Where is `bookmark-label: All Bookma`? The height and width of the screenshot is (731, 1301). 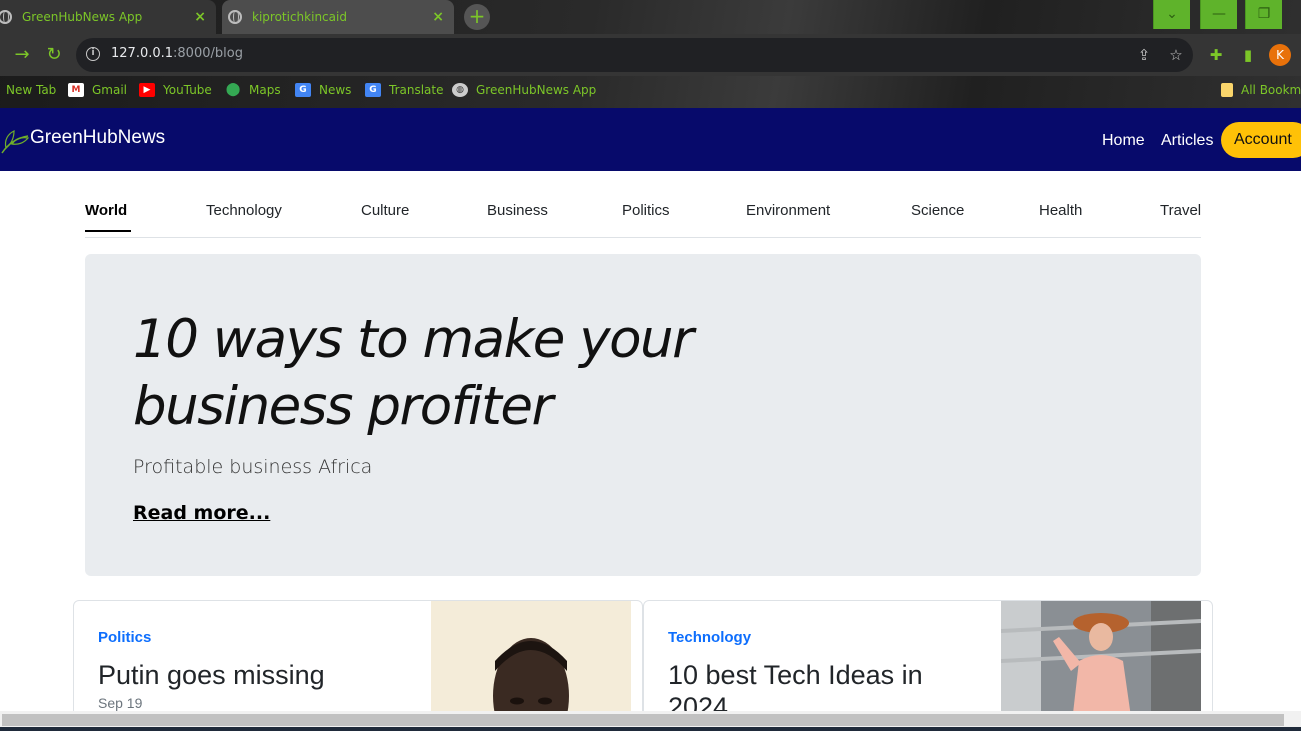 bookmark-label: All Bookma is located at coordinates (1271, 90).